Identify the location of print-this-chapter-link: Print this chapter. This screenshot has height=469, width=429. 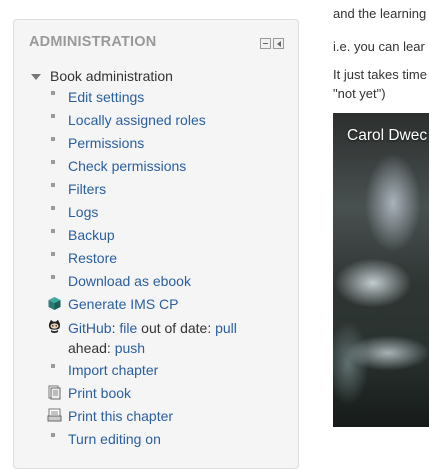
(120, 416).